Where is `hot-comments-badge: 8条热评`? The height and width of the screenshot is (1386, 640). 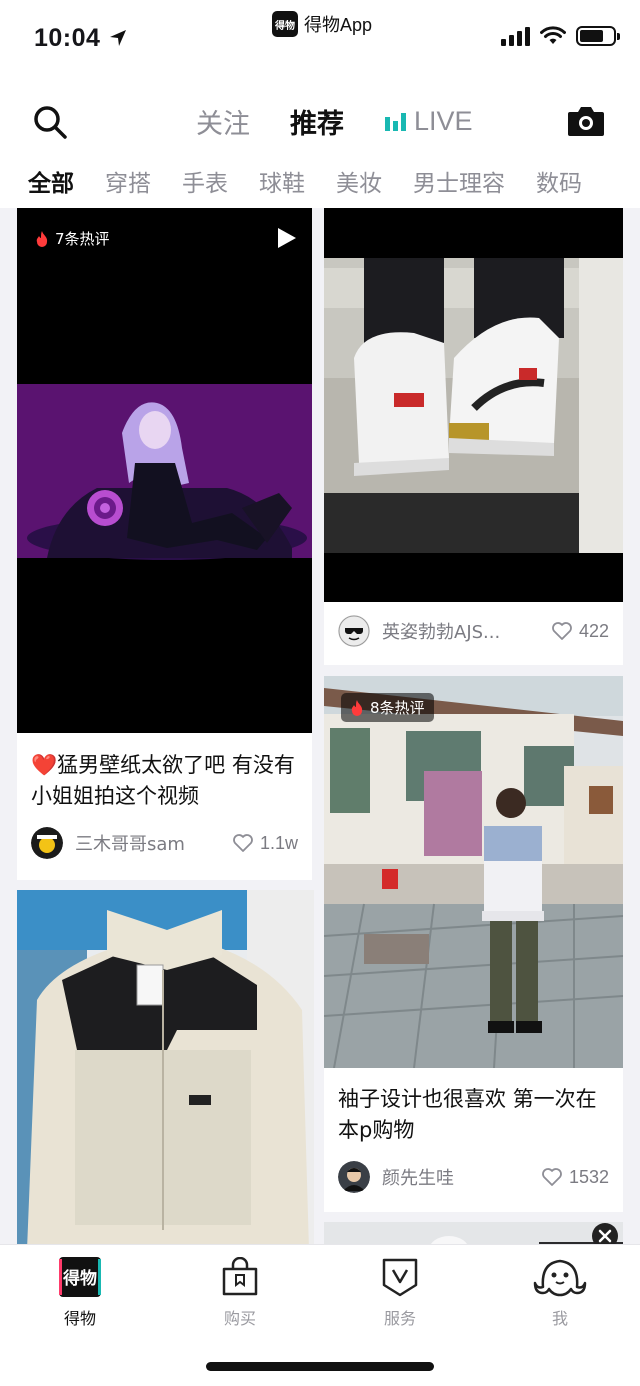 hot-comments-badge: 8条热评 is located at coordinates (387, 707).